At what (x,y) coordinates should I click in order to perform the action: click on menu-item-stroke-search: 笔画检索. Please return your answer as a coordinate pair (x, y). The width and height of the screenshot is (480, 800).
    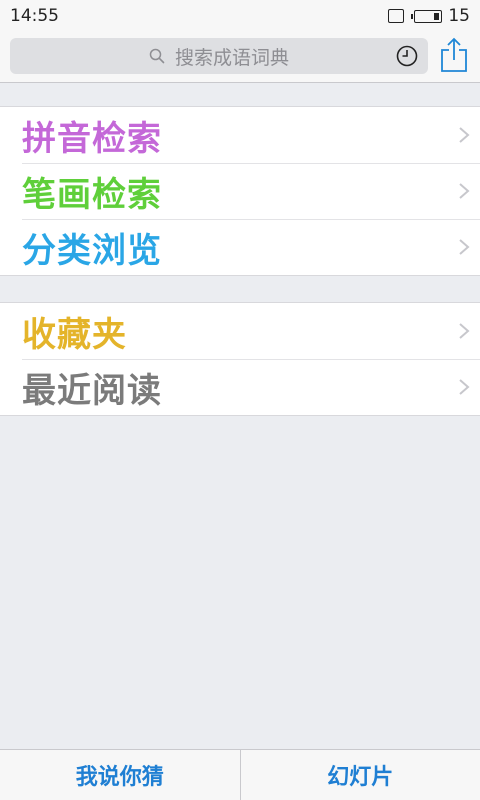
    Looking at the image, I should click on (240, 191).